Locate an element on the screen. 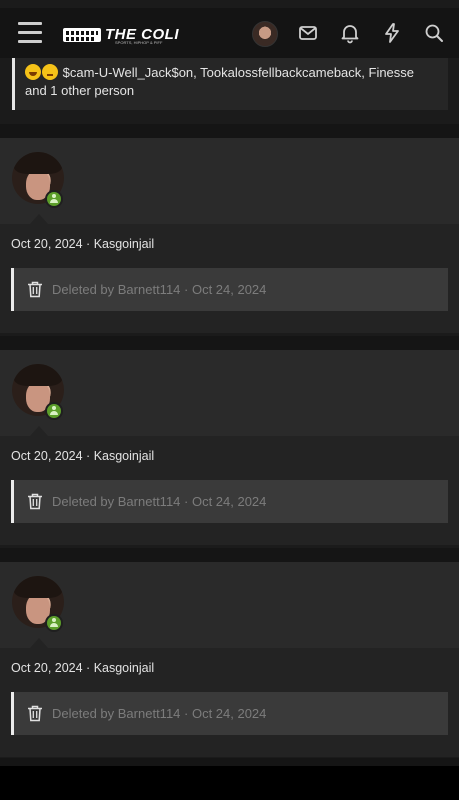 This screenshot has height=800, width=459. envelope-icon is located at coordinates (308, 33).